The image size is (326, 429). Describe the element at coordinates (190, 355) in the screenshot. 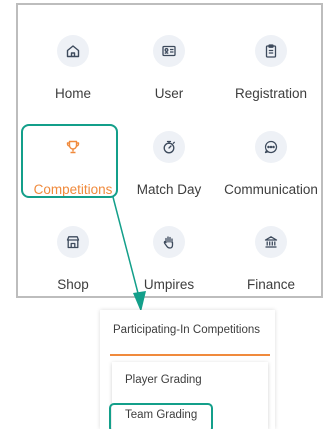

I see `dropdown-active-underline` at that location.